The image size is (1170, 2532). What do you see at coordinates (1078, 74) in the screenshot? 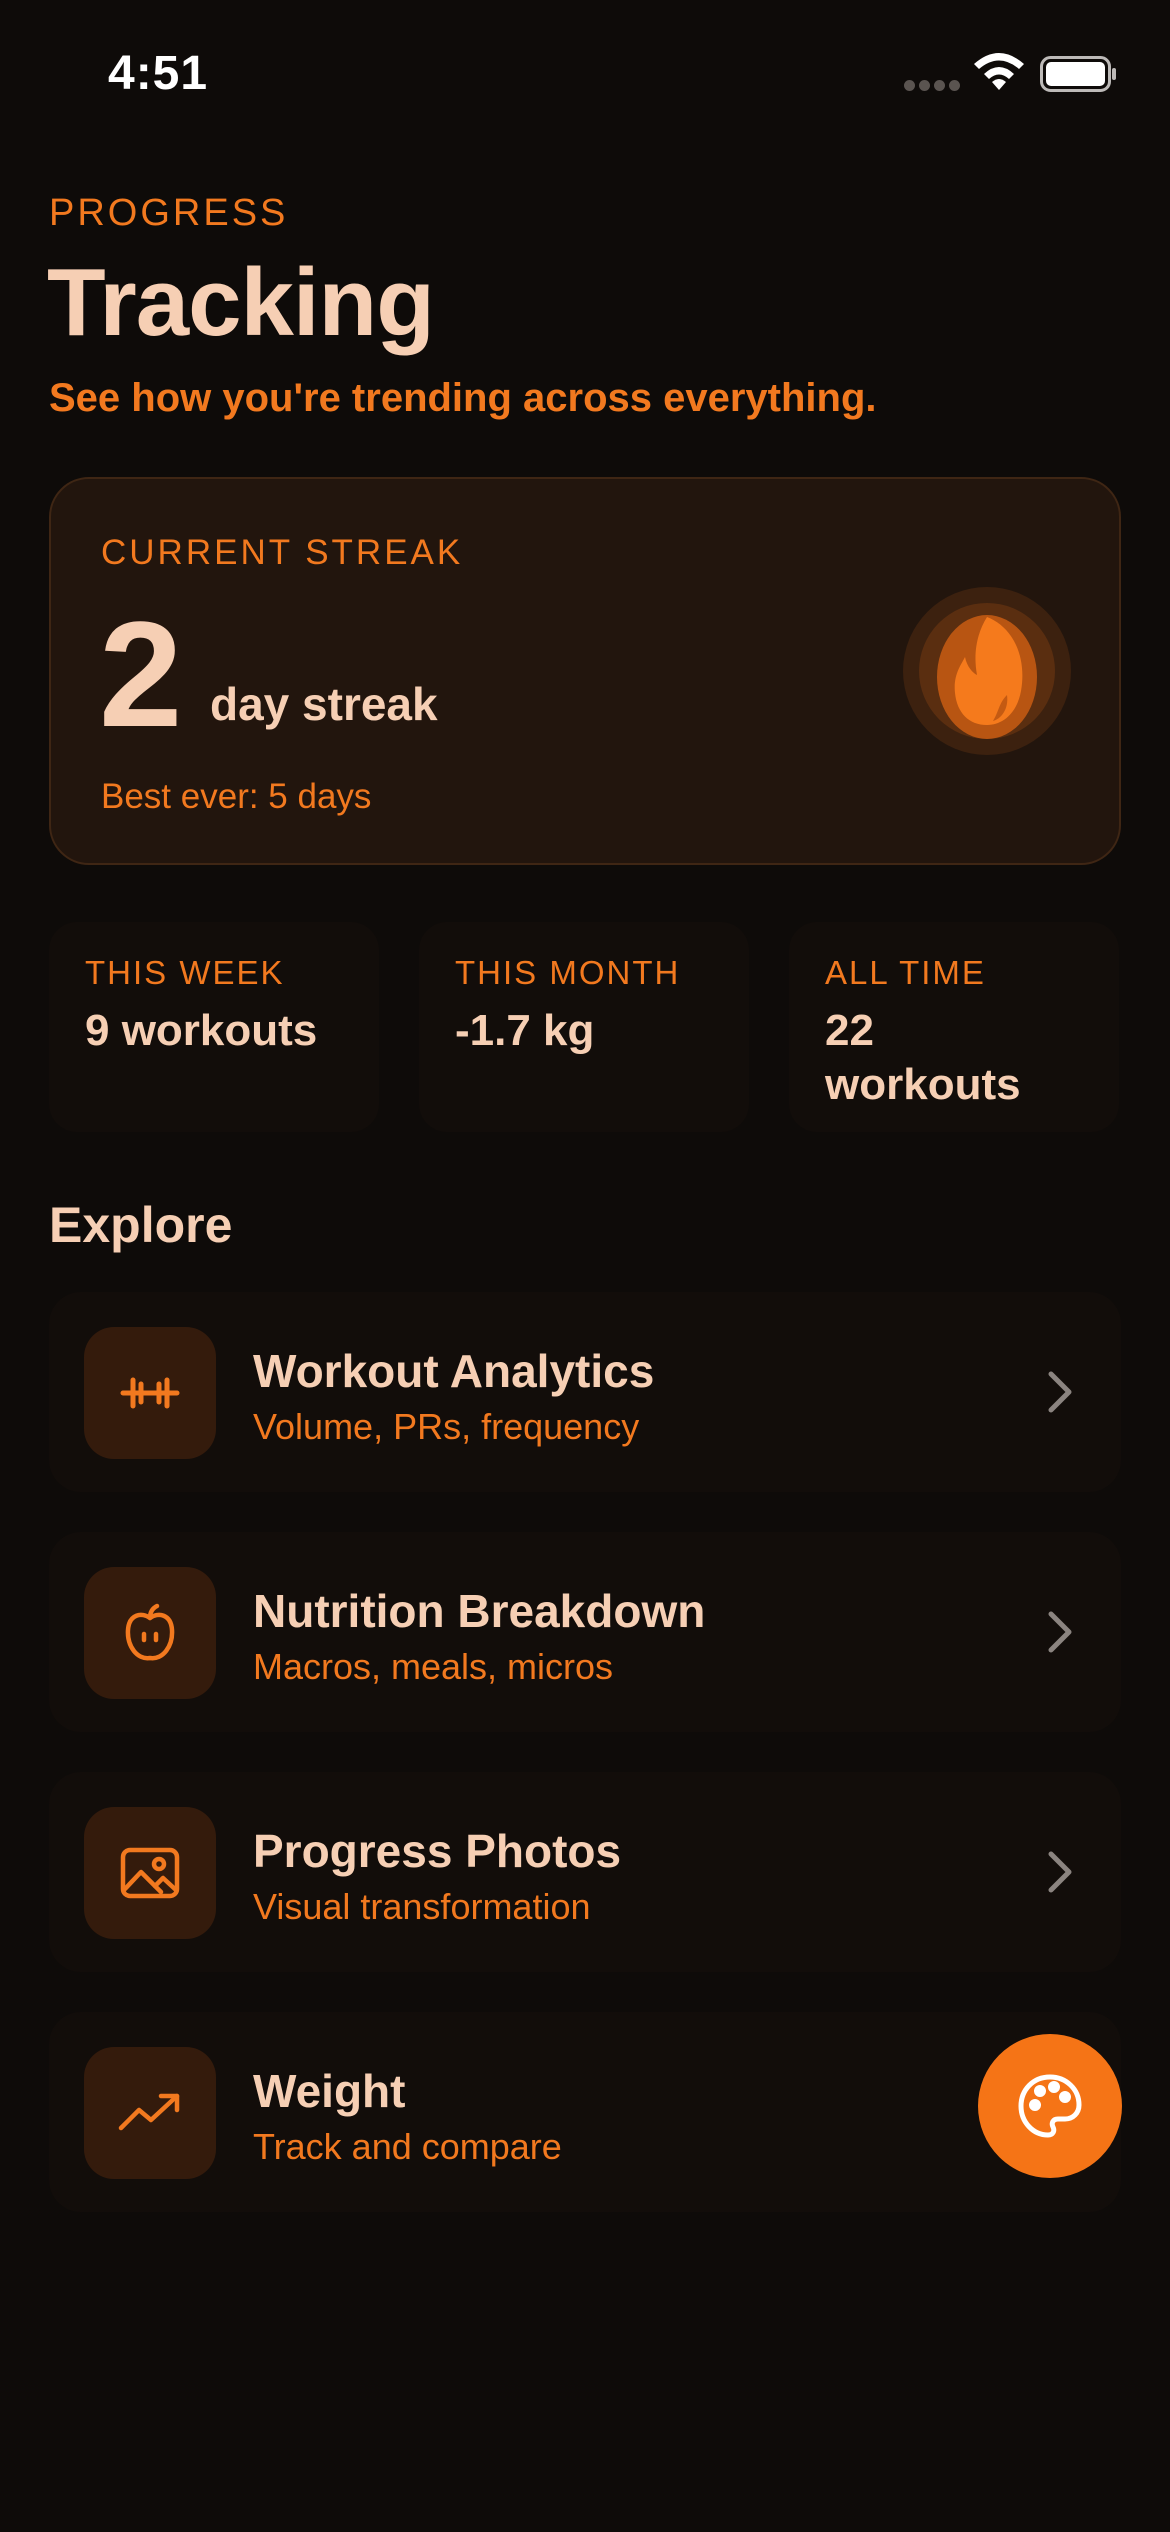
I see `battery-icon` at bounding box center [1078, 74].